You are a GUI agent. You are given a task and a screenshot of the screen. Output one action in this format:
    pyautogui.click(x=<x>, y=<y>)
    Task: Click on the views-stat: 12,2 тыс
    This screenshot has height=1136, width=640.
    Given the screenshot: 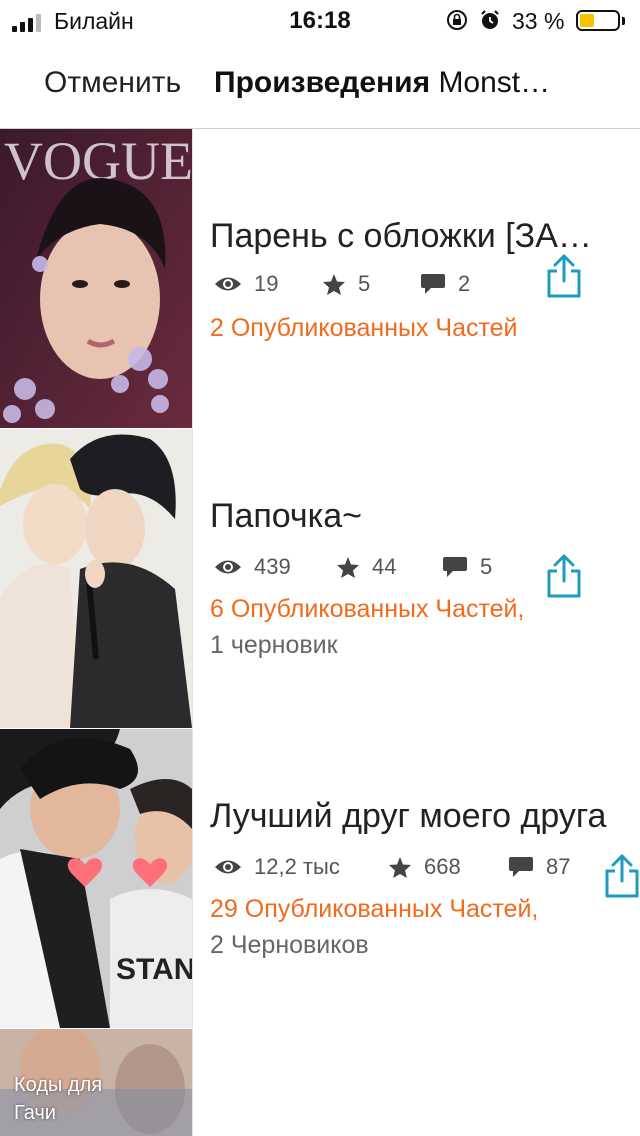 What is the action you would take?
    pyautogui.click(x=277, y=867)
    